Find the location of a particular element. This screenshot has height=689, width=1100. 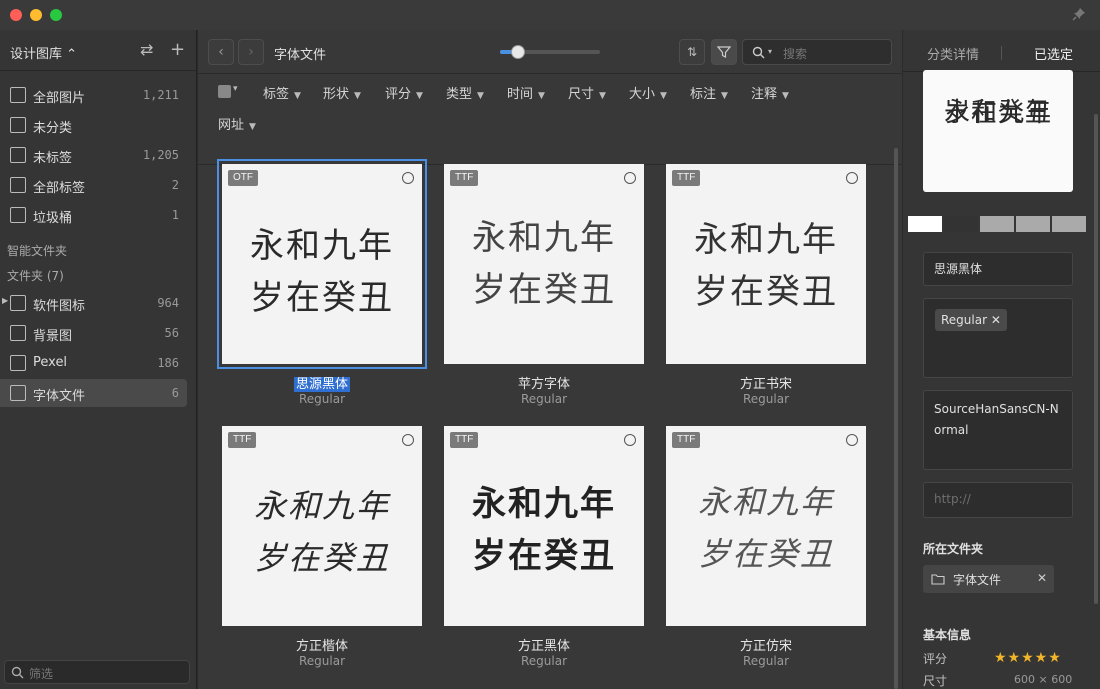

sidebar-item-all-tags: 全部标签 2 is located at coordinates (93, 185).